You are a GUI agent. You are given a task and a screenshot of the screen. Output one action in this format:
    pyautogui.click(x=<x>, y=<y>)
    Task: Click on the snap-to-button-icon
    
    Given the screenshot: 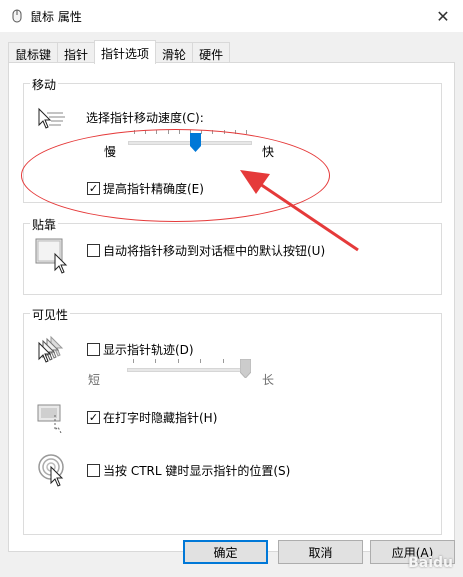 What is the action you would take?
    pyautogui.click(x=51, y=256)
    